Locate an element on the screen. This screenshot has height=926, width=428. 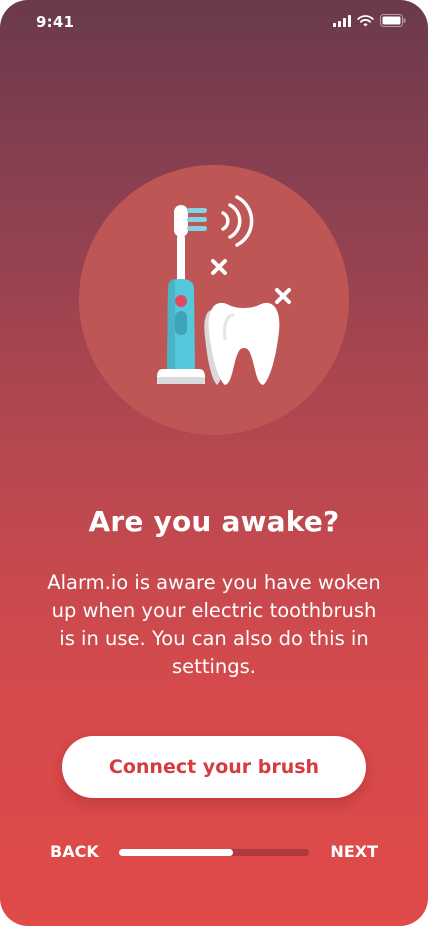
vibration-waves-icon is located at coordinates (237, 221).